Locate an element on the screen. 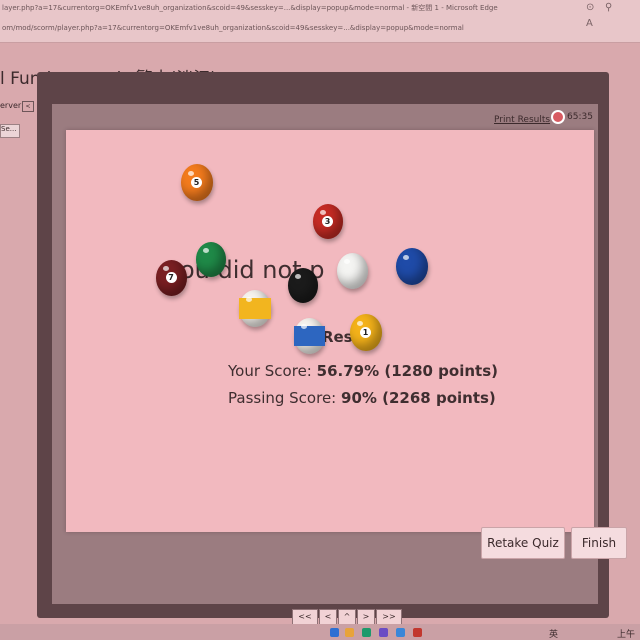 The height and width of the screenshot is (640, 640). ball-1-icon: 1 is located at coordinates (366, 332).